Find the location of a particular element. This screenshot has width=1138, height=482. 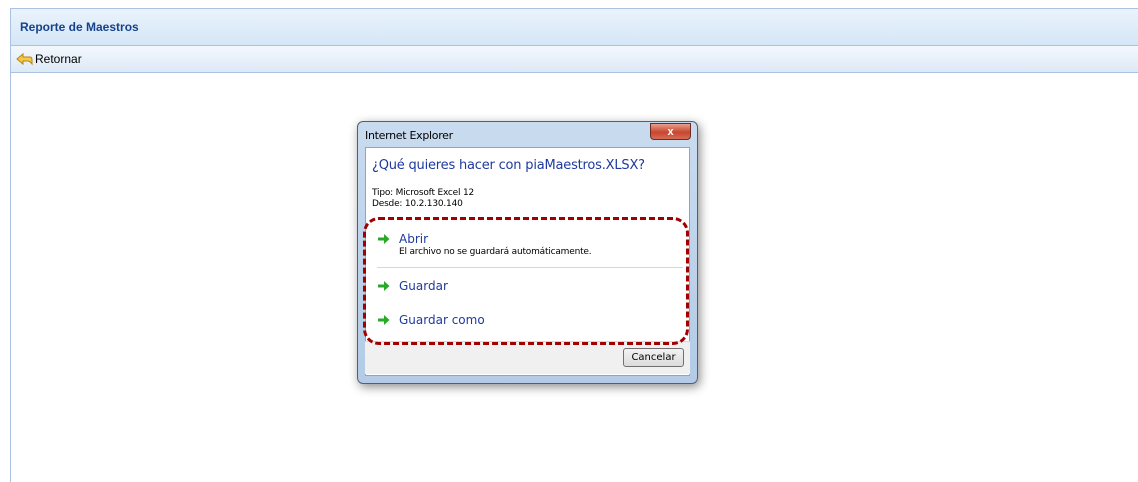

file-type: Tipo: Microsoft Excel 12 is located at coordinates (423, 193).